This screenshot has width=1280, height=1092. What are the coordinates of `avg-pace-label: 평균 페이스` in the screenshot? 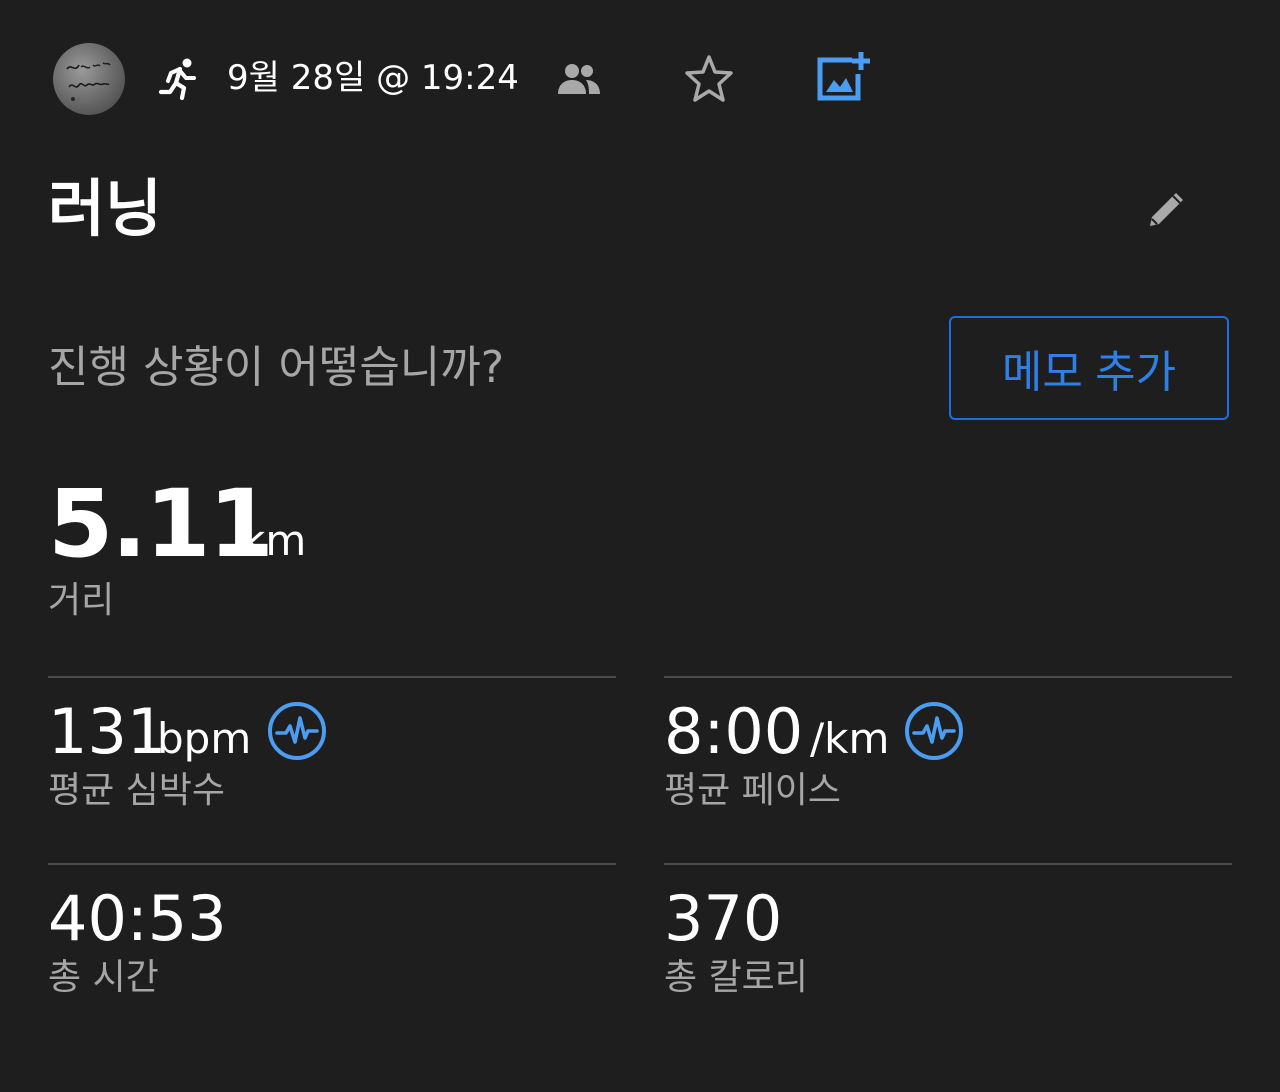 It's located at (753, 790).